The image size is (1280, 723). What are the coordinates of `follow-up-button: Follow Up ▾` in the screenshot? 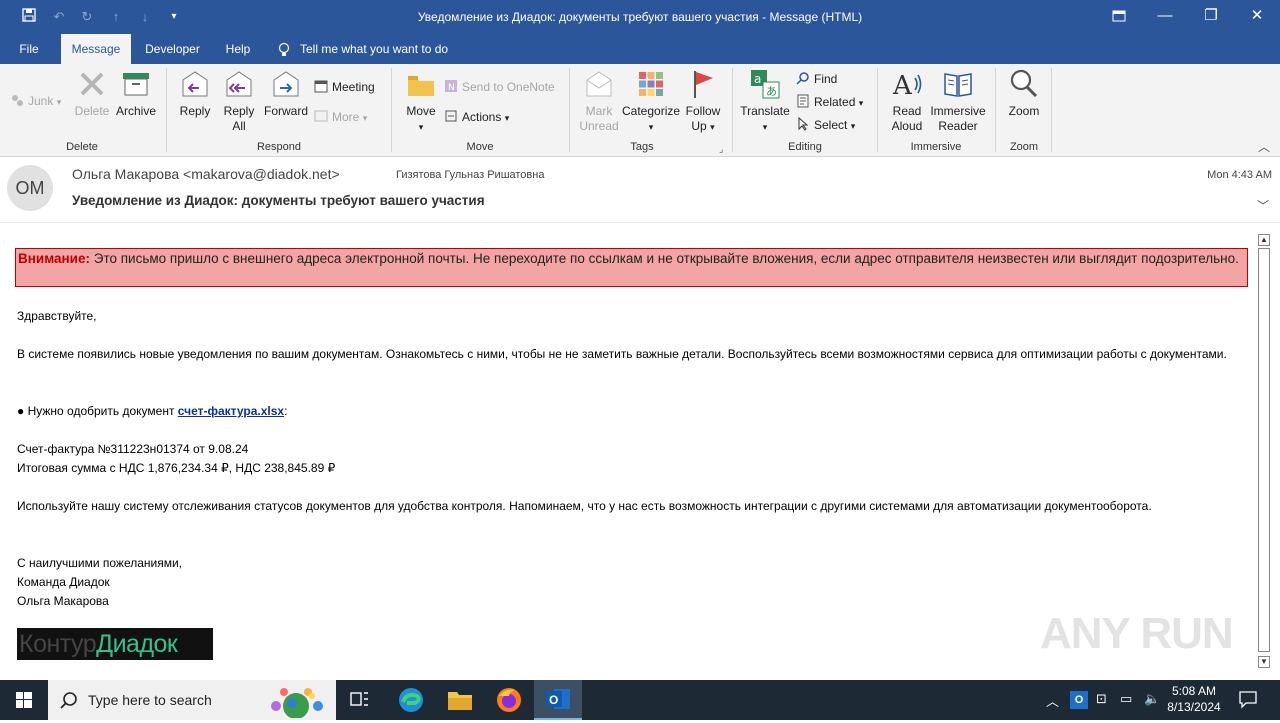 It's located at (703, 101).